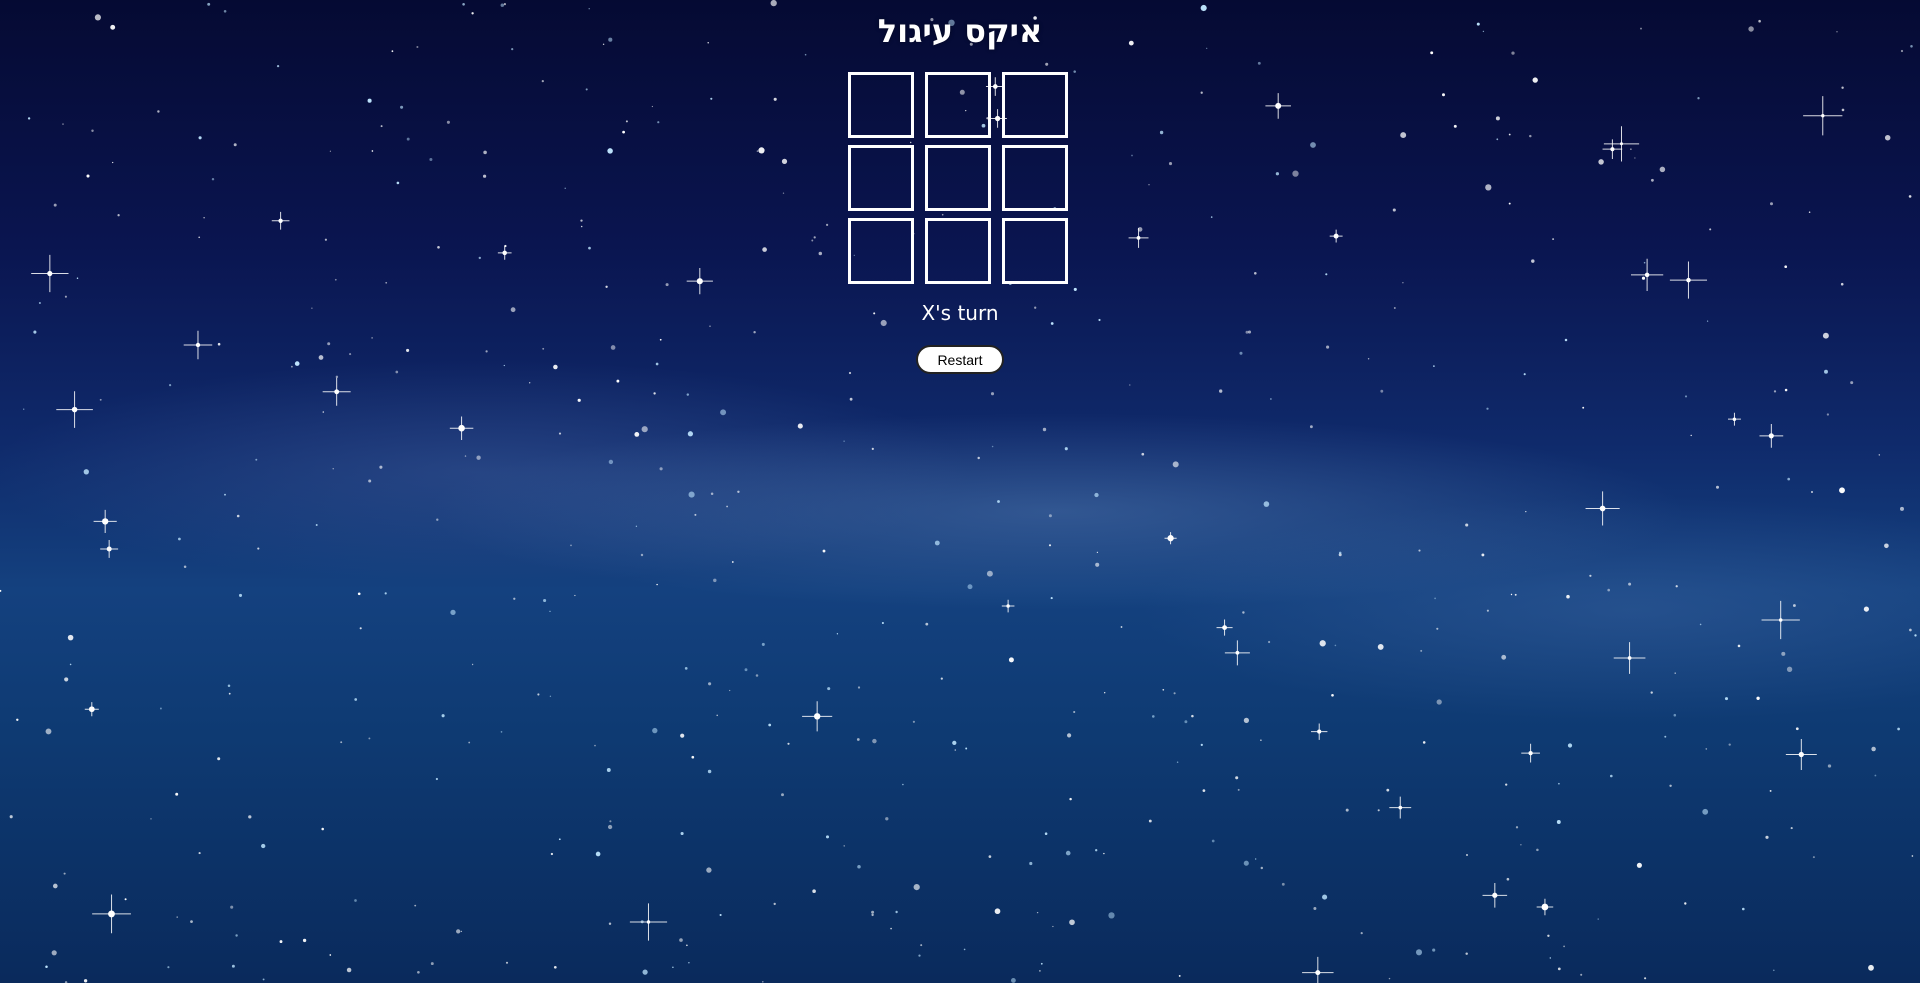 The image size is (1920, 983). I want to click on restart-button: Restart, so click(960, 359).